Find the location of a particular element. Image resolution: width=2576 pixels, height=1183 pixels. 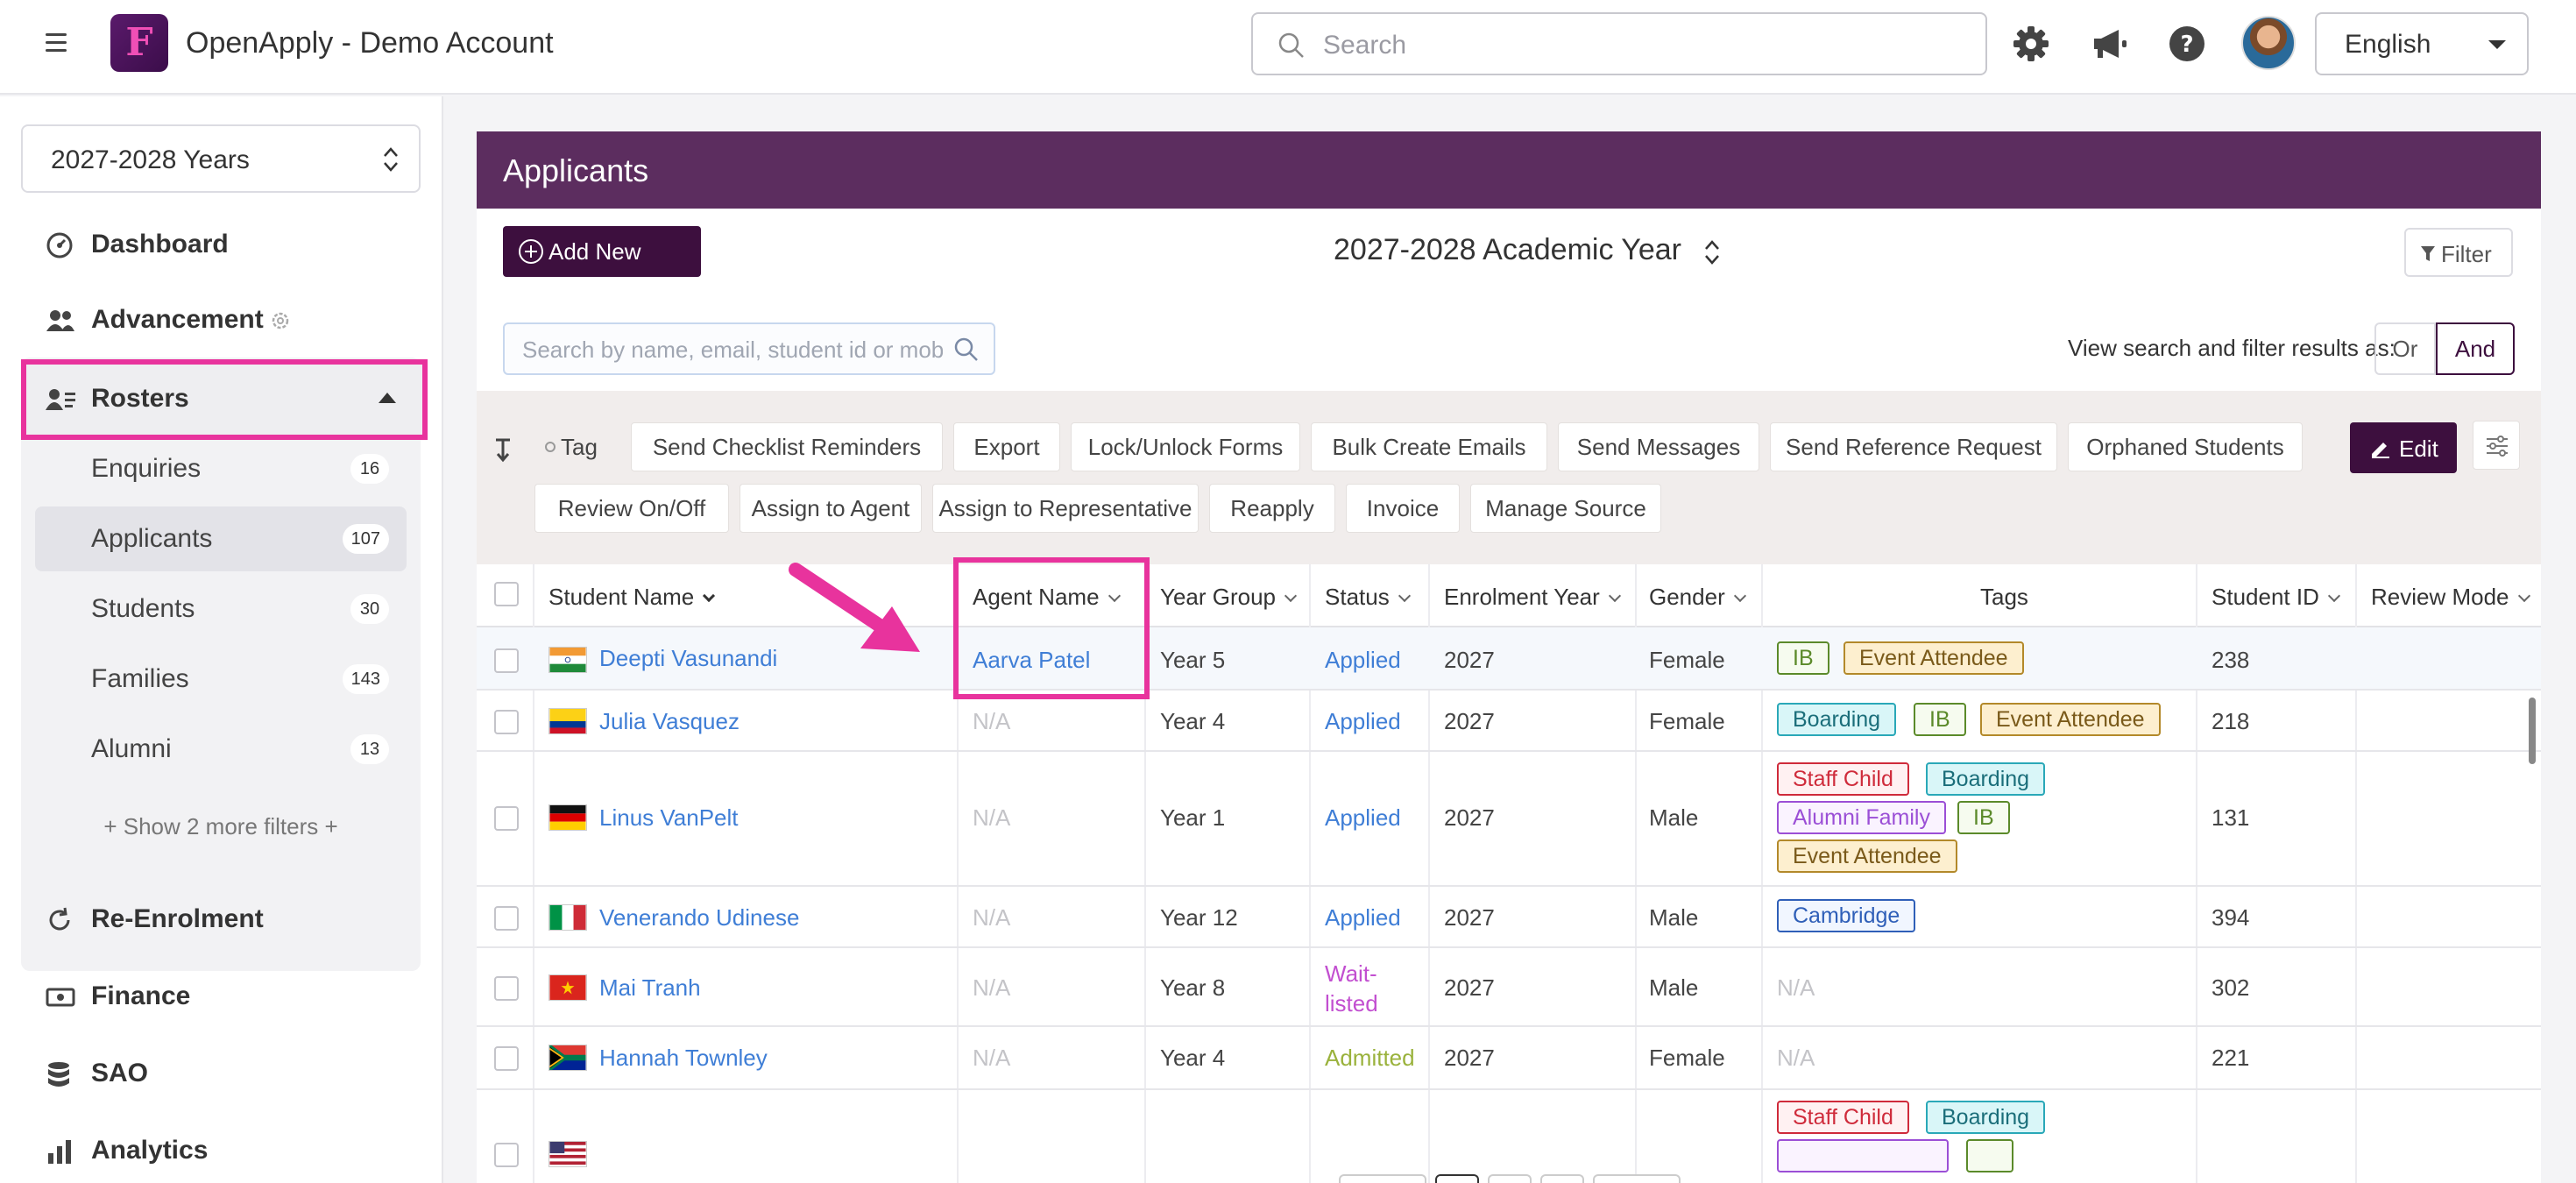

up-down-chevron-icon is located at coordinates (1712, 253).